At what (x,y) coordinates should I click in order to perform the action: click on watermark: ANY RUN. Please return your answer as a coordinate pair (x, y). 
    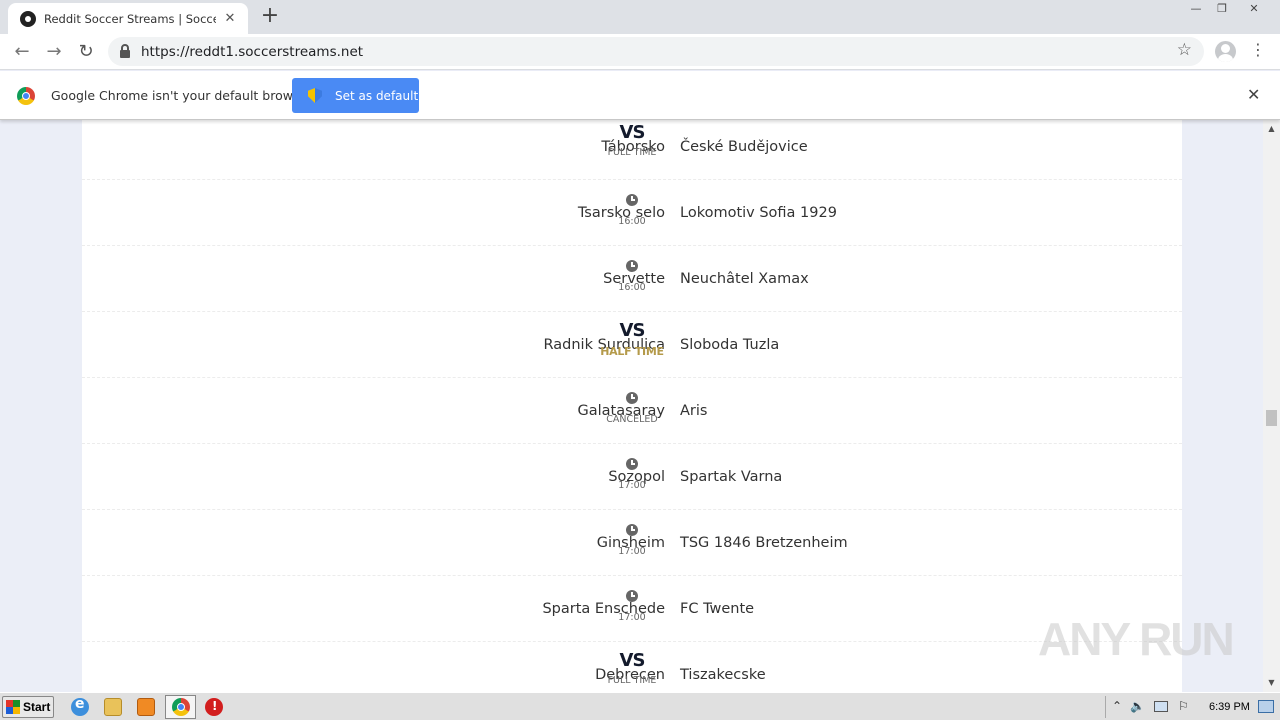
    Looking at the image, I should click on (1136, 639).